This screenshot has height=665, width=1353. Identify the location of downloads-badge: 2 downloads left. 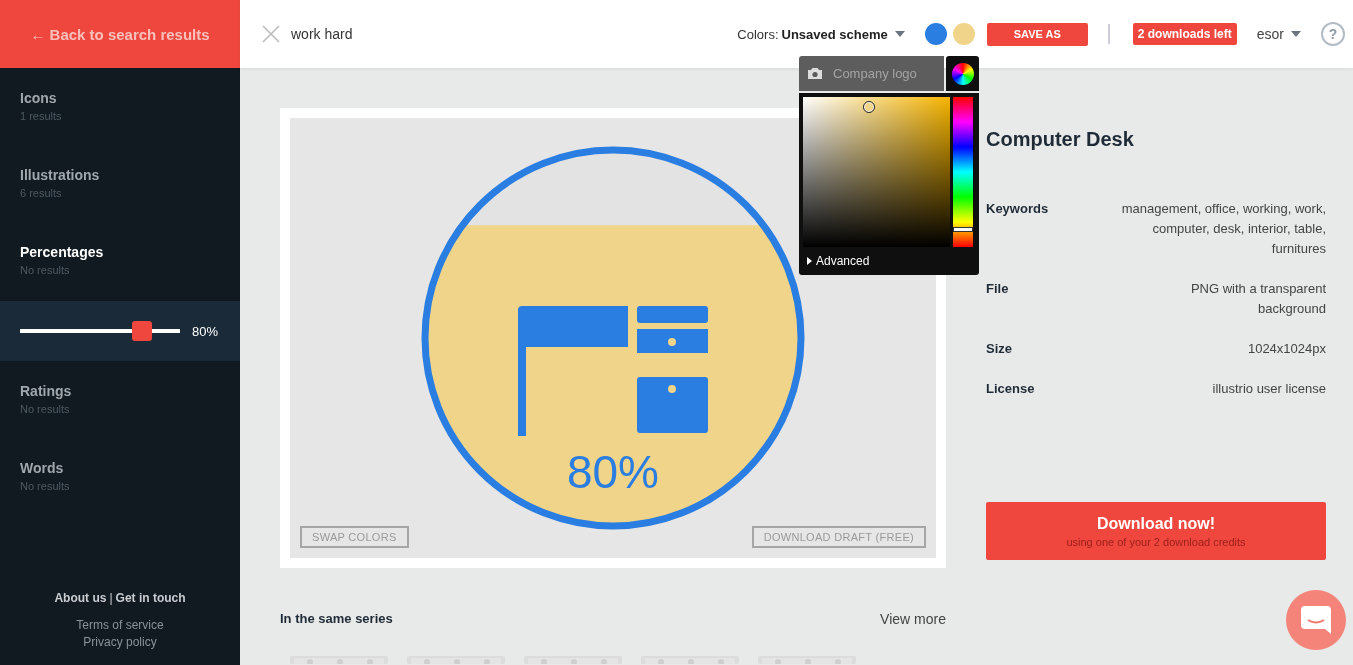
(1184, 34).